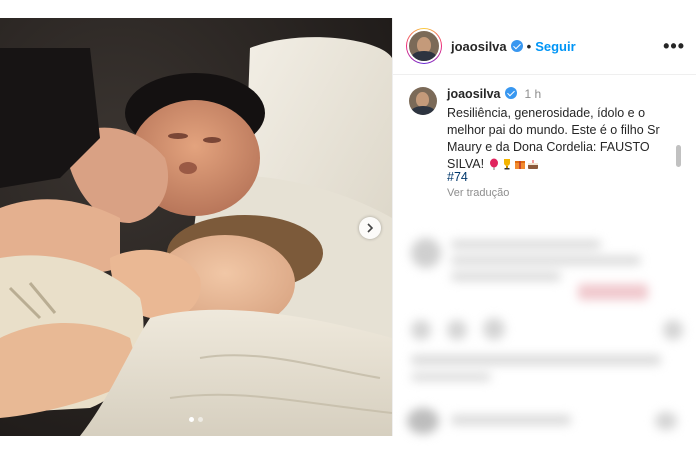 This screenshot has height=464, width=696. What do you see at coordinates (423, 101) in the screenshot?
I see `caption-avatar` at bounding box center [423, 101].